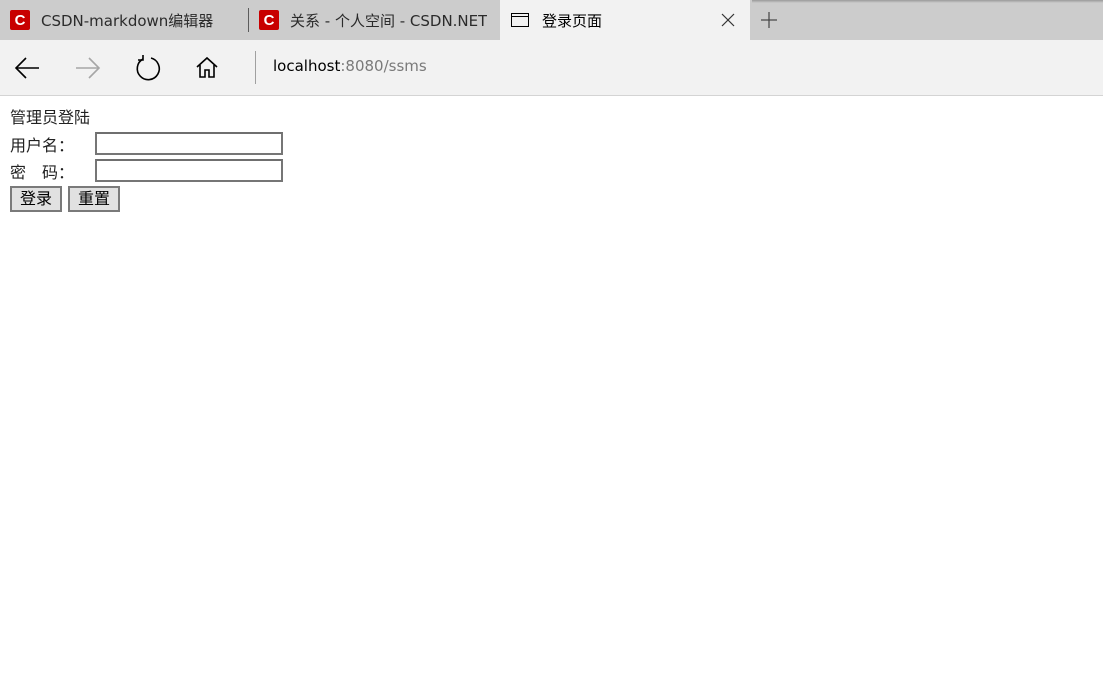 The height and width of the screenshot is (700, 1103). What do you see at coordinates (127, 20) in the screenshot?
I see `tab-title: CSDN-markdown编辑器` at bounding box center [127, 20].